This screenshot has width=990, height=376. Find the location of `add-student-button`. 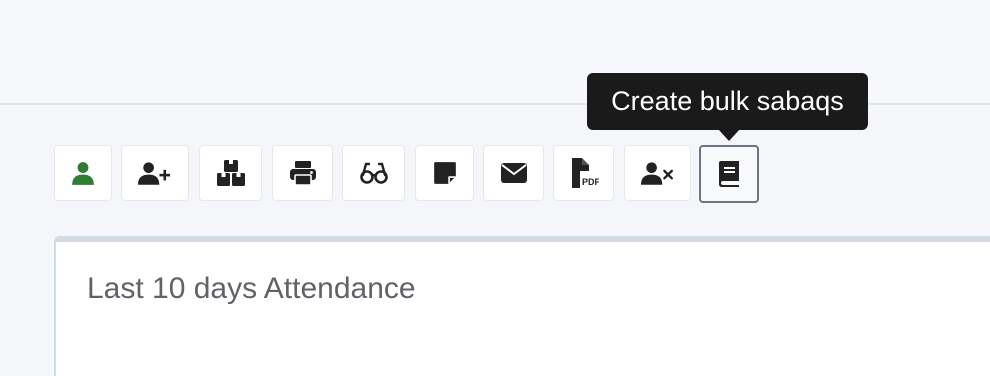

add-student-button is located at coordinates (155, 173).